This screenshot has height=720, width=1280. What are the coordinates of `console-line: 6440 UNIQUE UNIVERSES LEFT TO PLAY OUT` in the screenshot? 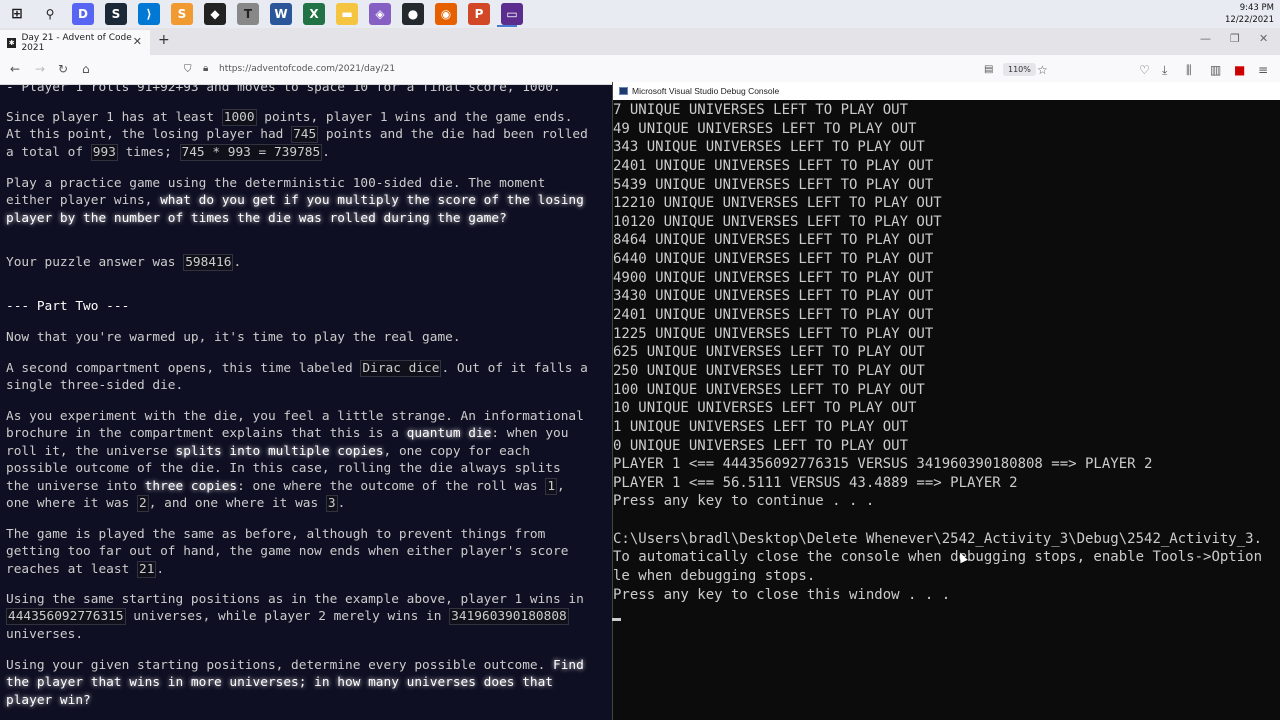 It's located at (773, 259).